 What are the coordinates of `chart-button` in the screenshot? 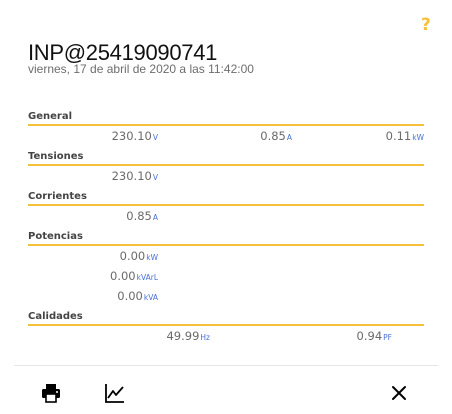 It's located at (115, 393).